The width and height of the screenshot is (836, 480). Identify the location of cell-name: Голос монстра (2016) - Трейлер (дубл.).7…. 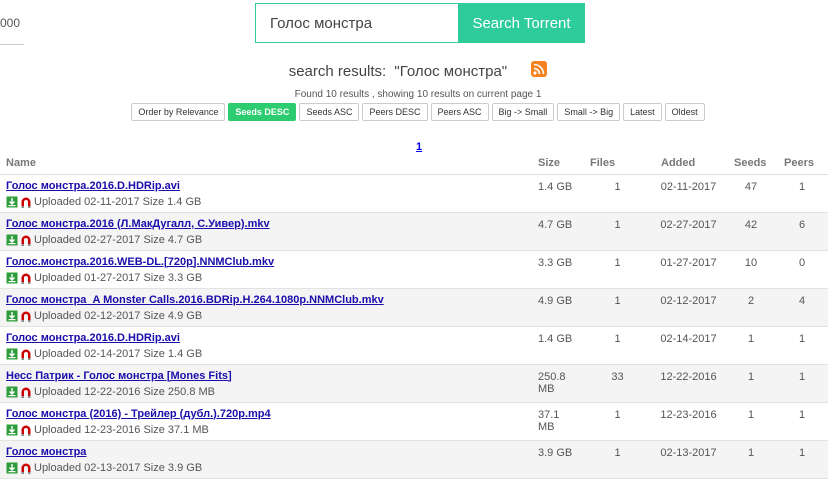
(266, 421).